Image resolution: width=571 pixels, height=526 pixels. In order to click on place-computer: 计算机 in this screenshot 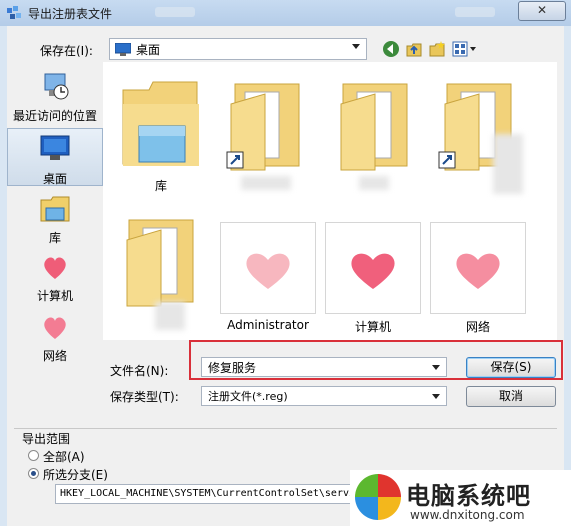, I will do `click(55, 278)`.